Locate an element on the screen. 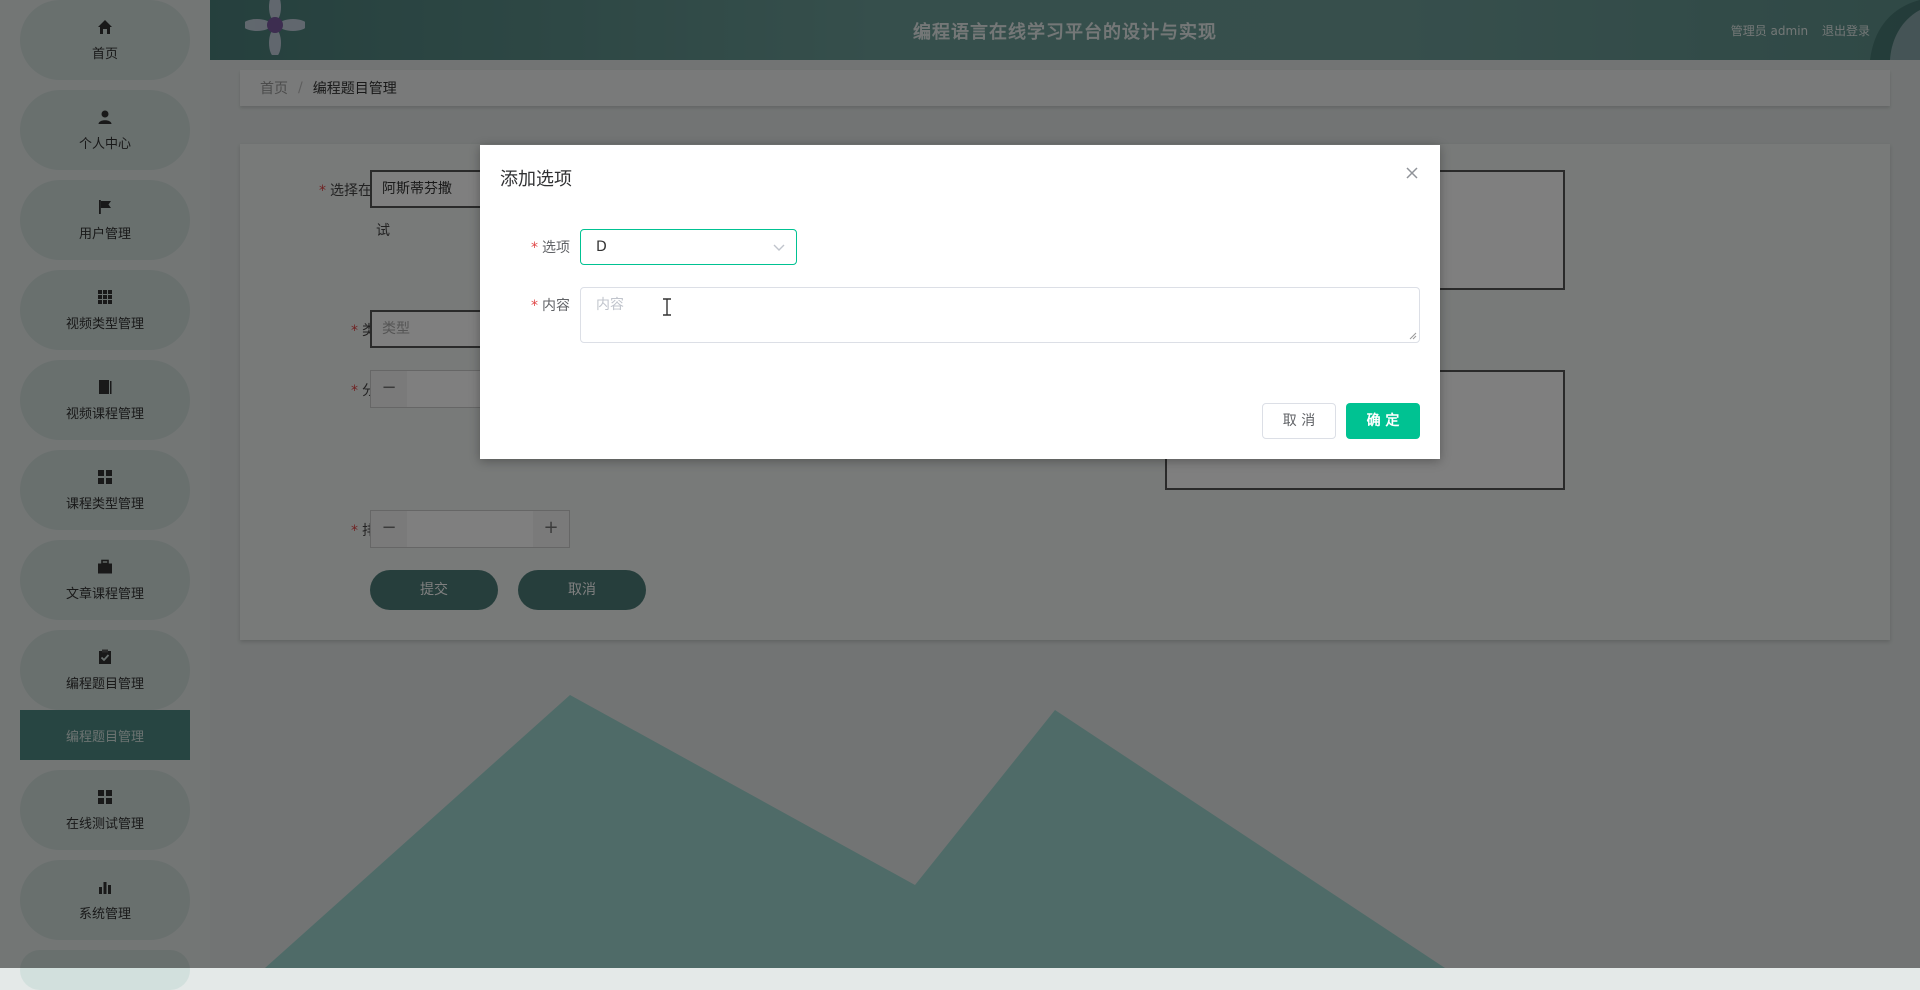  content-label: * 内容 is located at coordinates (550, 306).